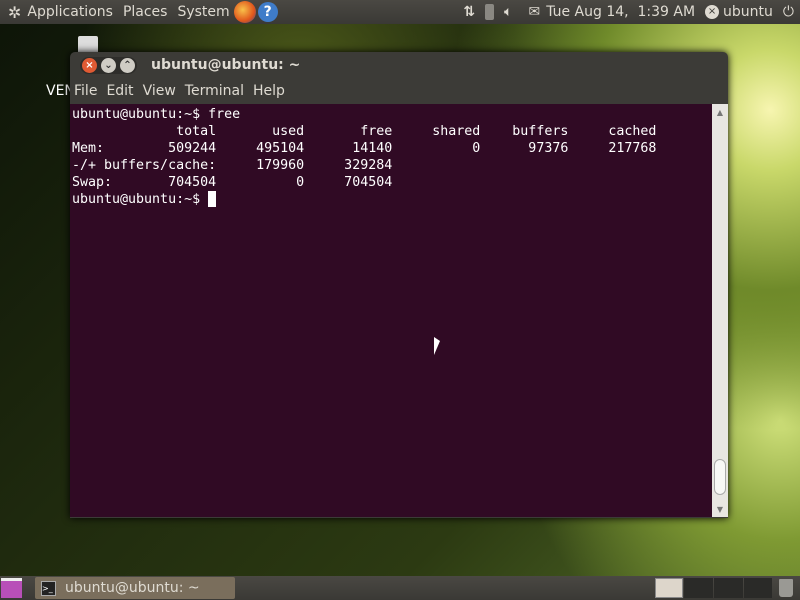  What do you see at coordinates (14, 12) in the screenshot?
I see `ubuntu-logo-icon: ✲` at bounding box center [14, 12].